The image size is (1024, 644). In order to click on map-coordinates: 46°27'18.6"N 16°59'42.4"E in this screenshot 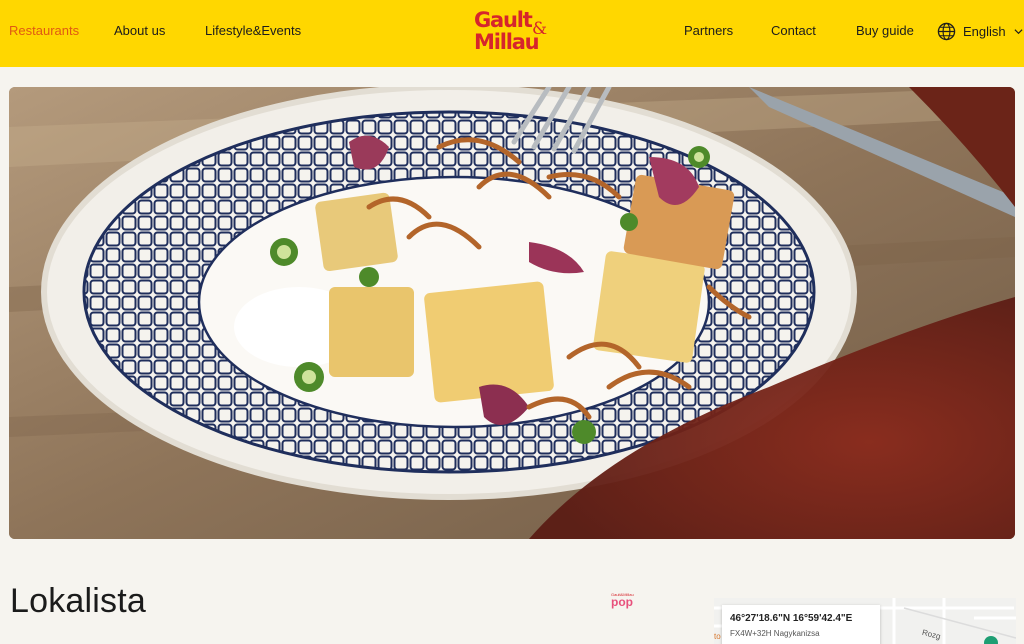, I will do `click(791, 618)`.